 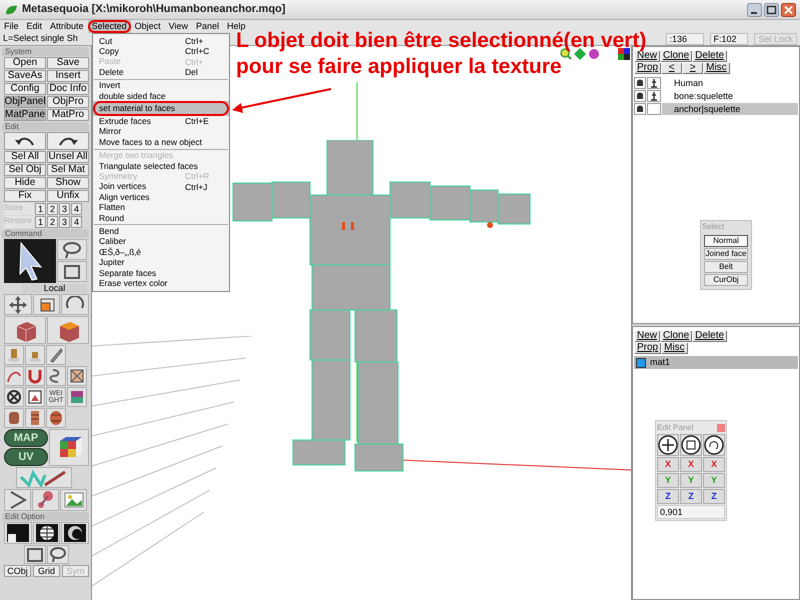 What do you see at coordinates (147, 26) in the screenshot?
I see `menu-item: Object` at bounding box center [147, 26].